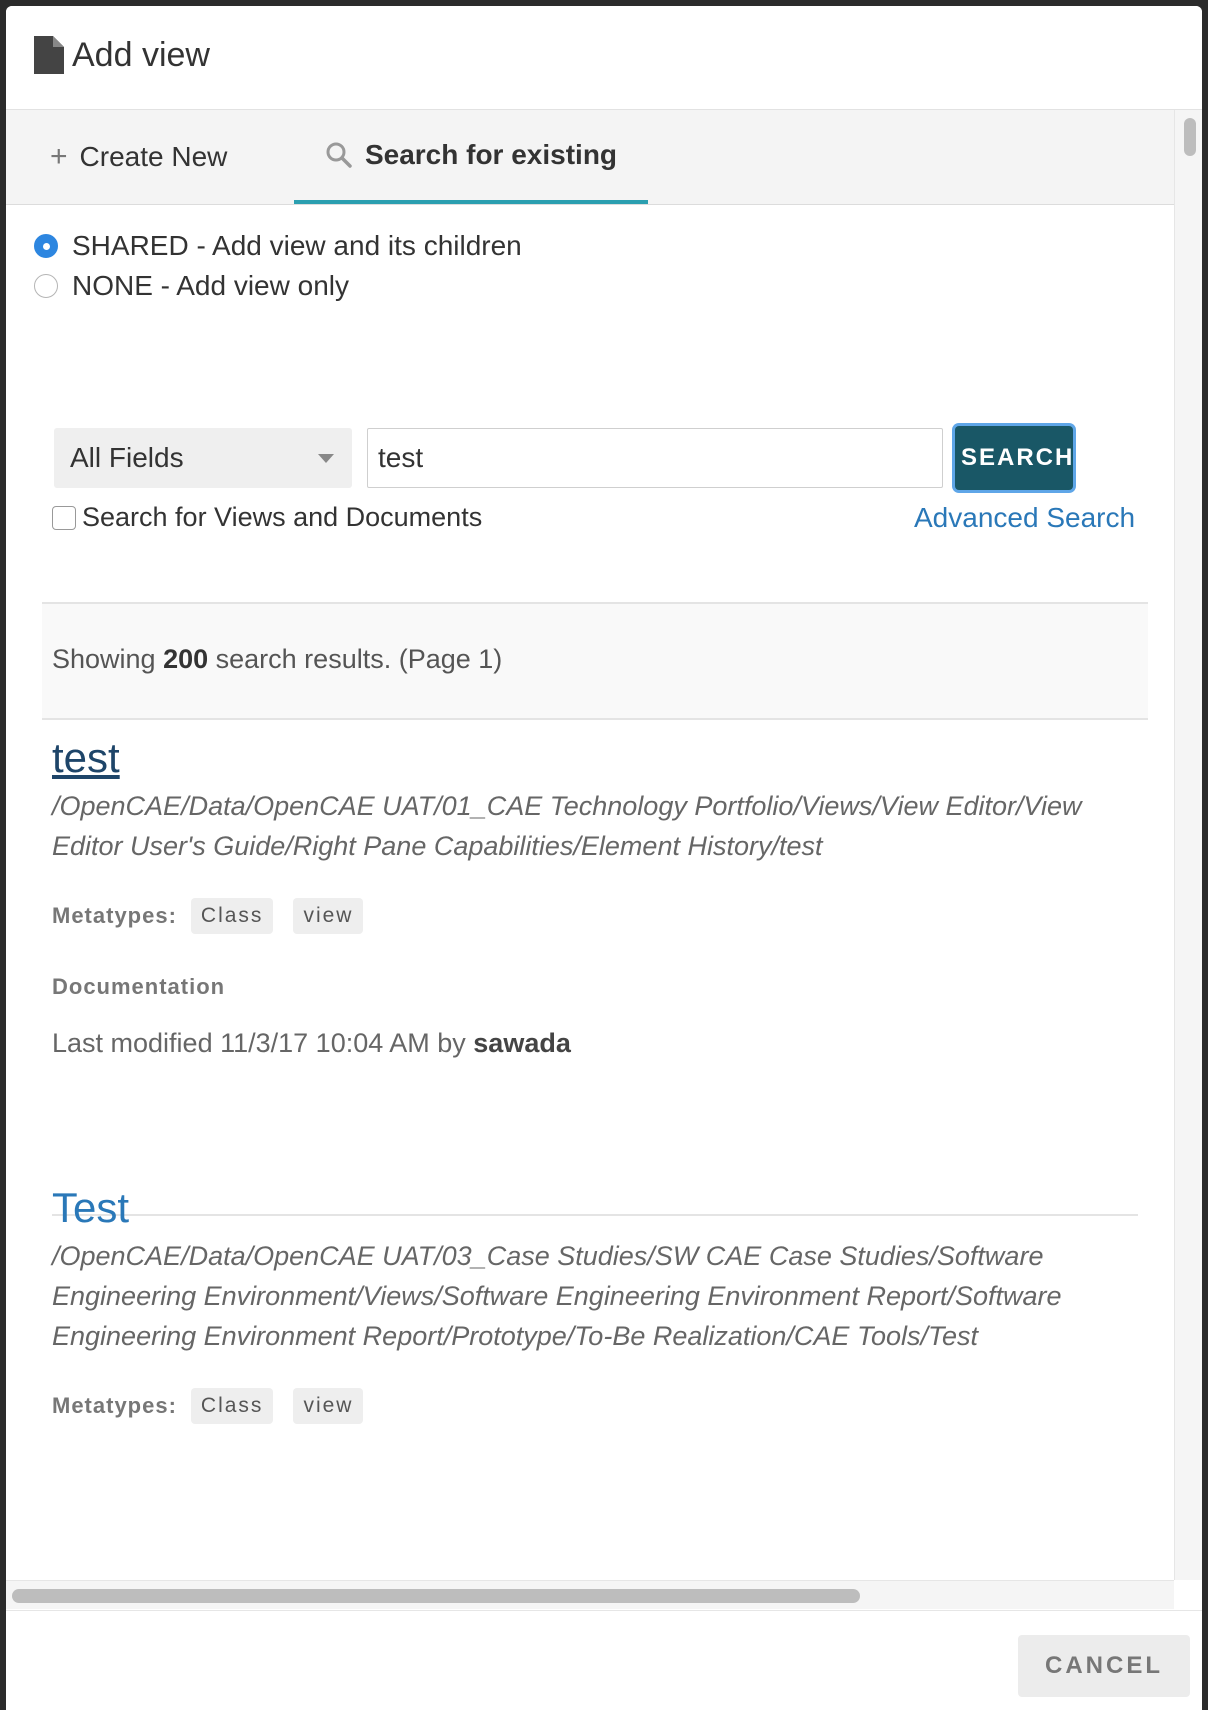  I want to click on search-button: SEARCH, so click(1014, 458).